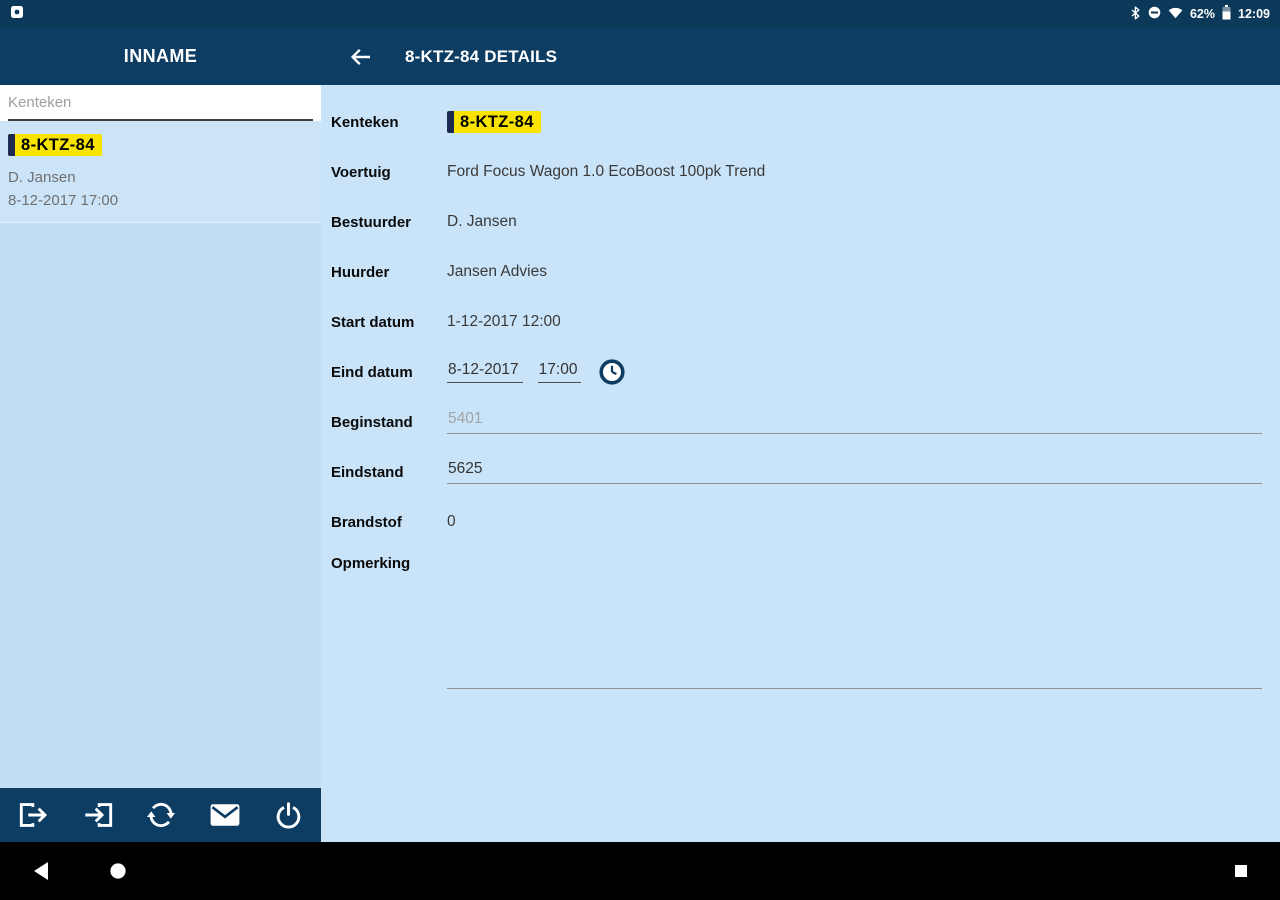 The height and width of the screenshot is (900, 1280). I want to click on form-row-opmerking: Opmerking, so click(796, 618).